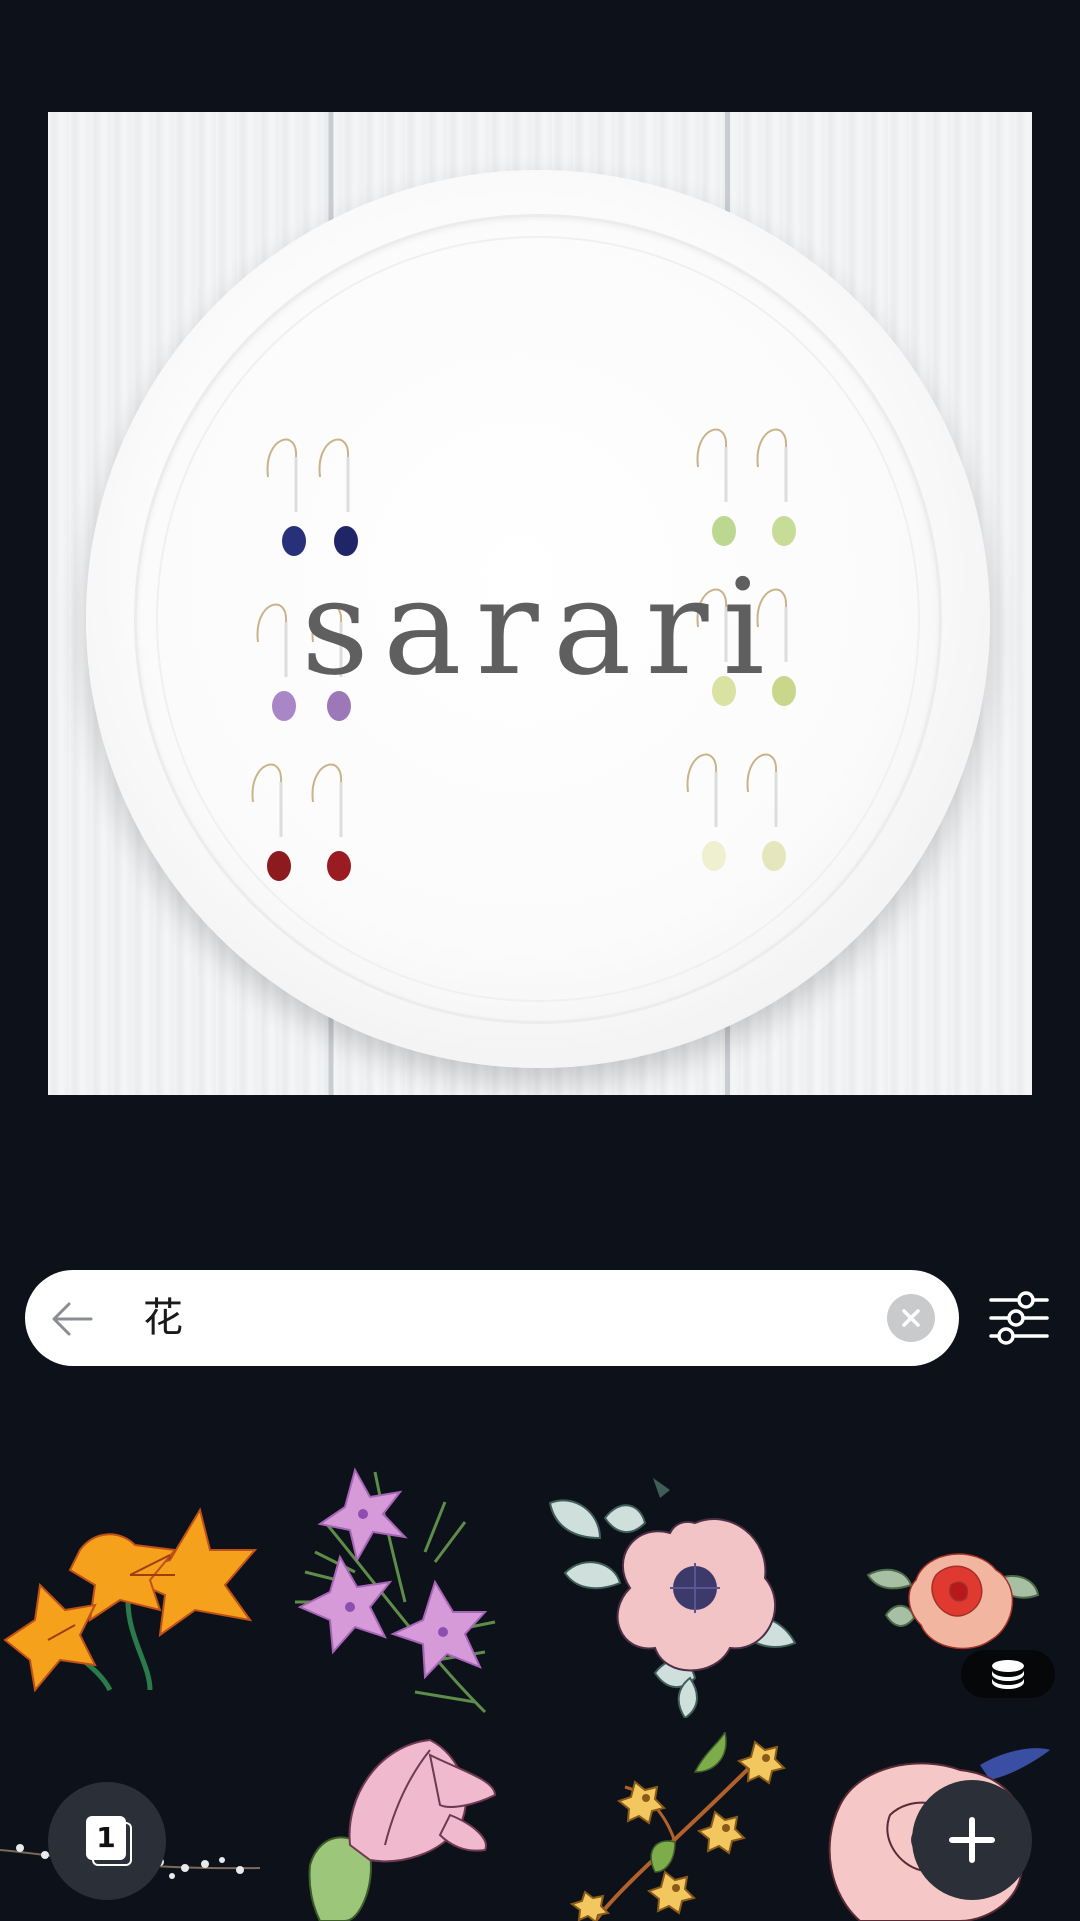 The height and width of the screenshot is (1921, 1080). Describe the element at coordinates (400, 1828) in the screenshot. I see `pink-tulip-bud-sticker` at that location.